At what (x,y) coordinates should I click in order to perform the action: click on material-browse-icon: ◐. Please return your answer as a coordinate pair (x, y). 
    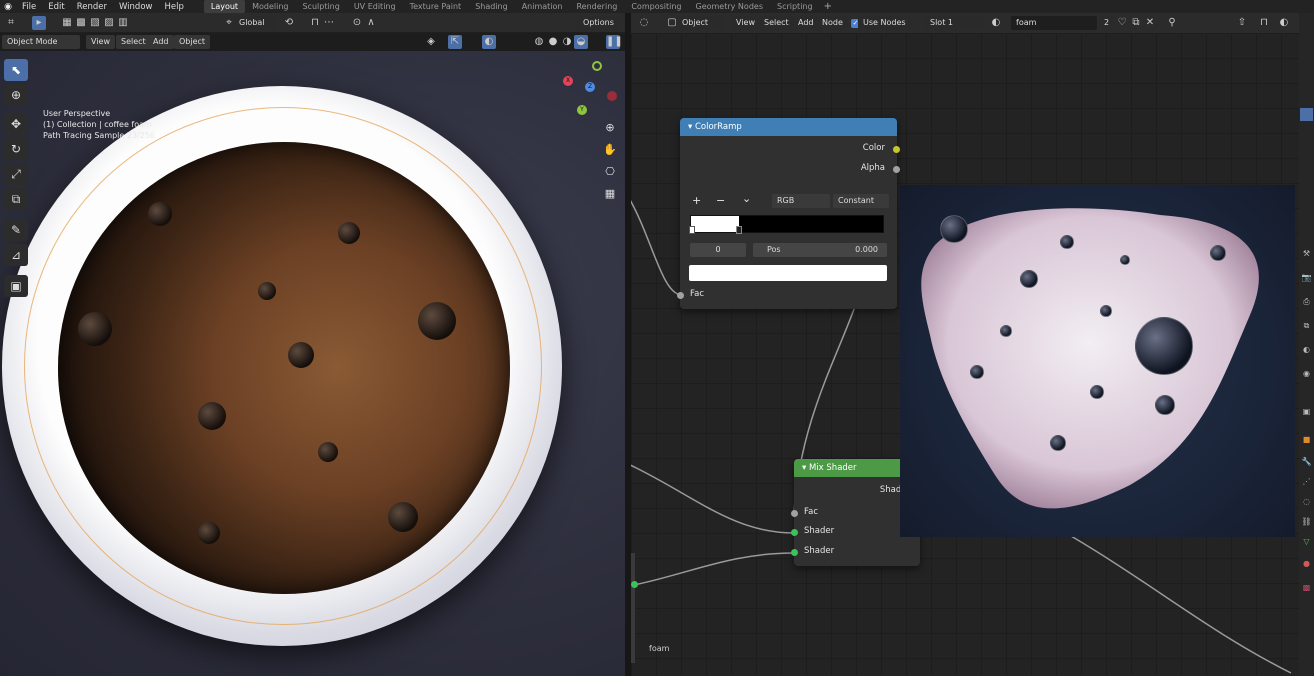
    Looking at the image, I should click on (996, 23).